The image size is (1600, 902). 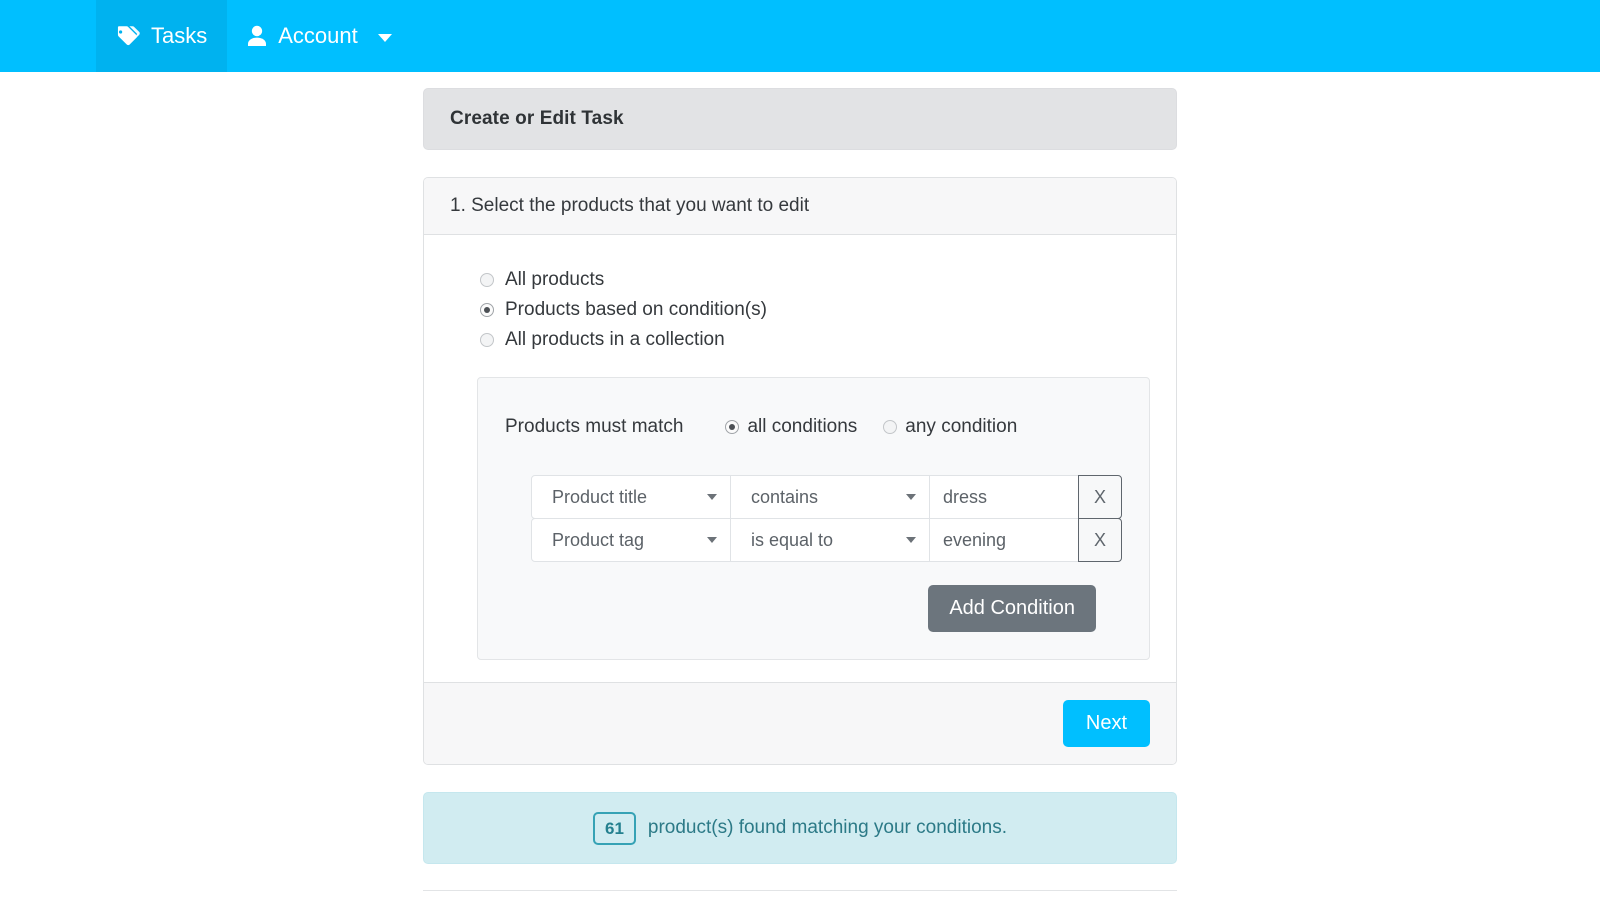 I want to click on add-condition-button: Add Condition, so click(x=1012, y=608).